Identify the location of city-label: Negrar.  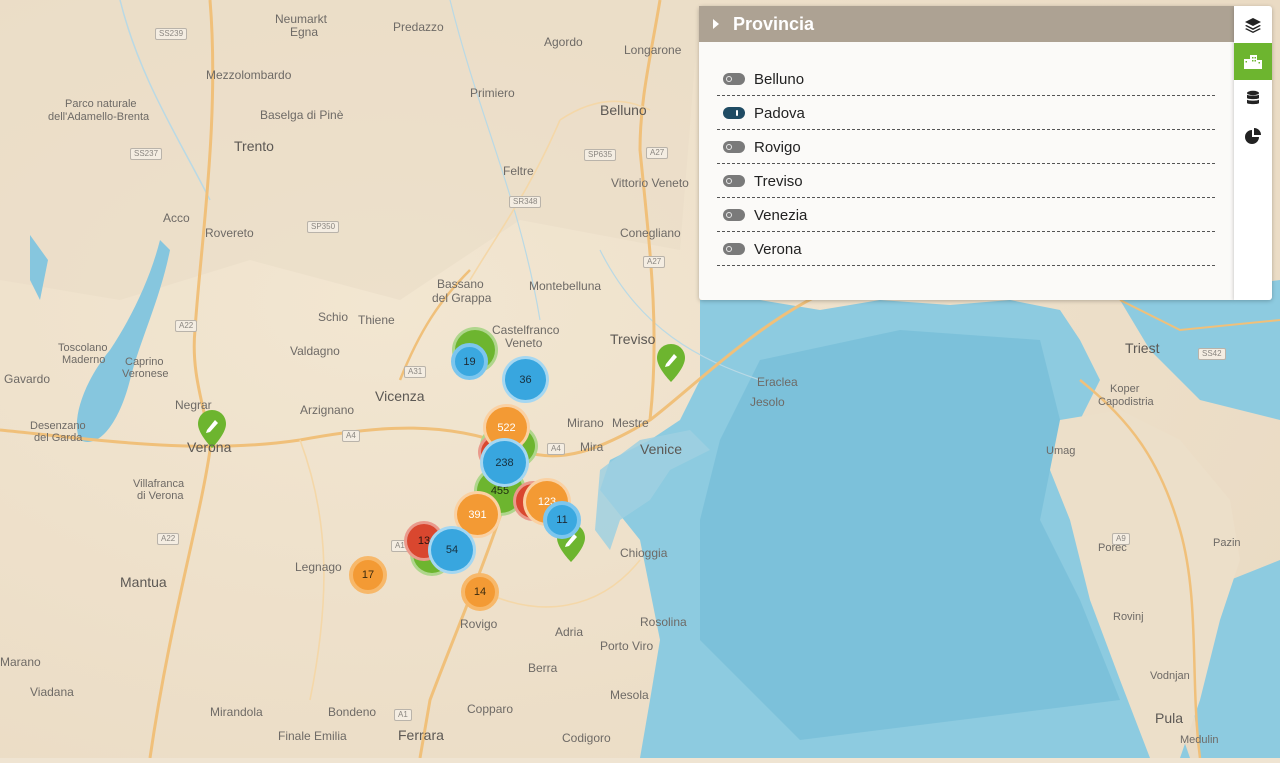
(193, 405).